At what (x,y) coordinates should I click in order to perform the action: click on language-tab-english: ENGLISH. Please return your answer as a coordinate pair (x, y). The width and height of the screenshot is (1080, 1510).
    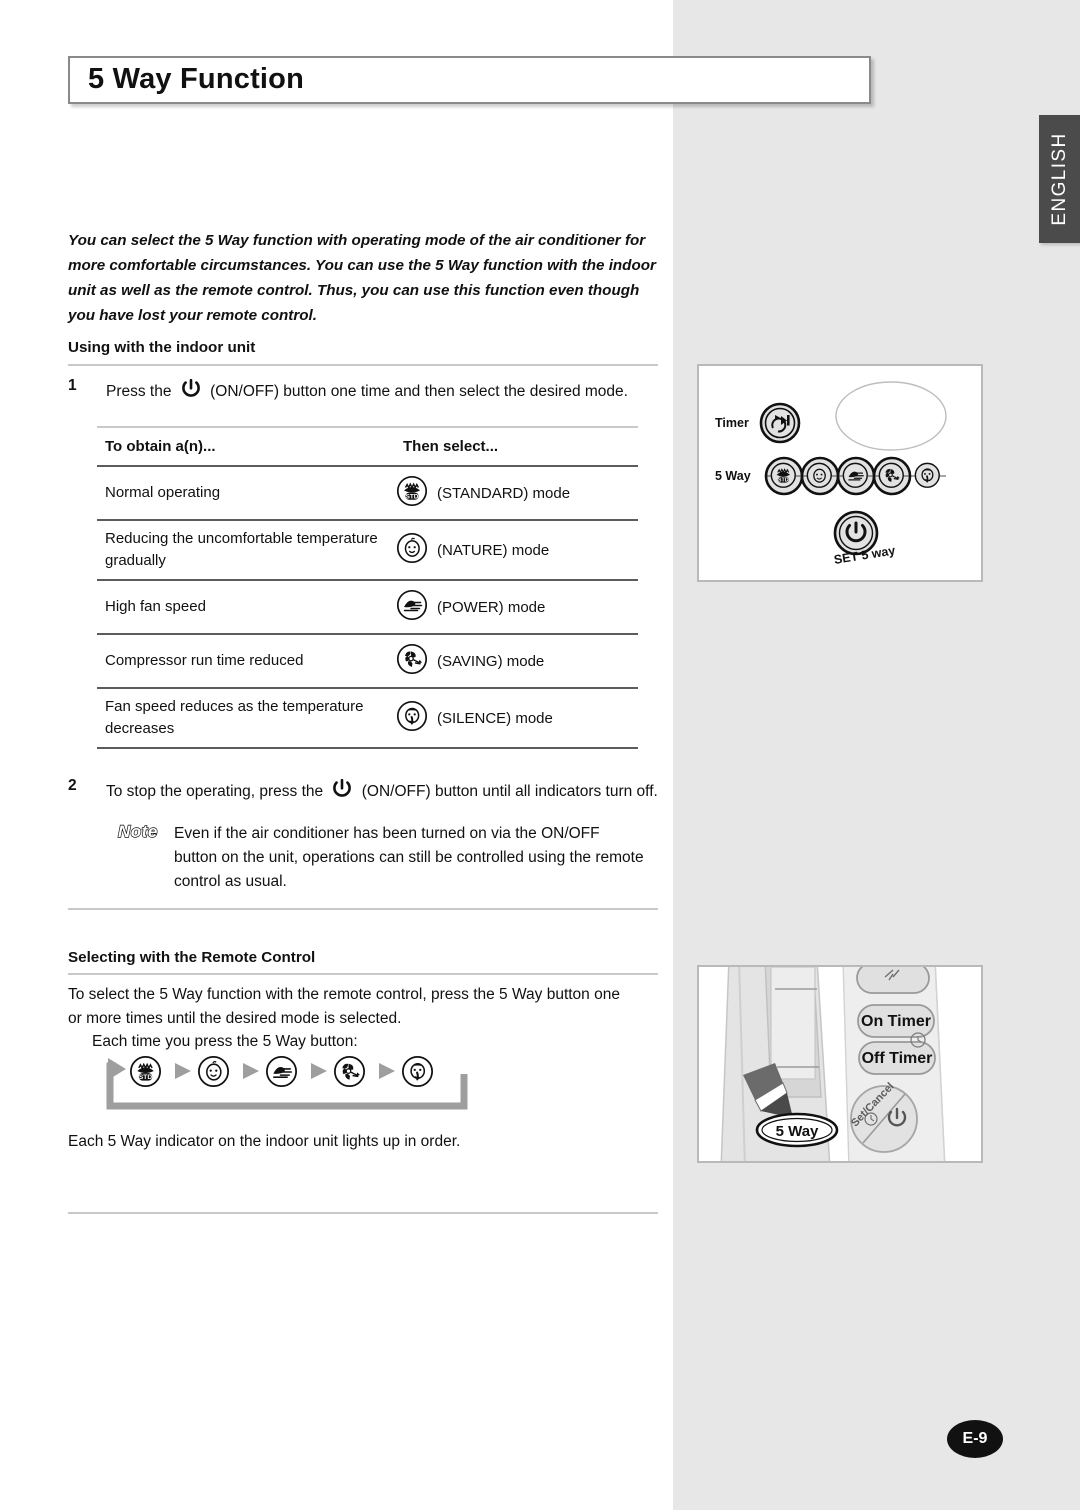
    Looking at the image, I should click on (1059, 179).